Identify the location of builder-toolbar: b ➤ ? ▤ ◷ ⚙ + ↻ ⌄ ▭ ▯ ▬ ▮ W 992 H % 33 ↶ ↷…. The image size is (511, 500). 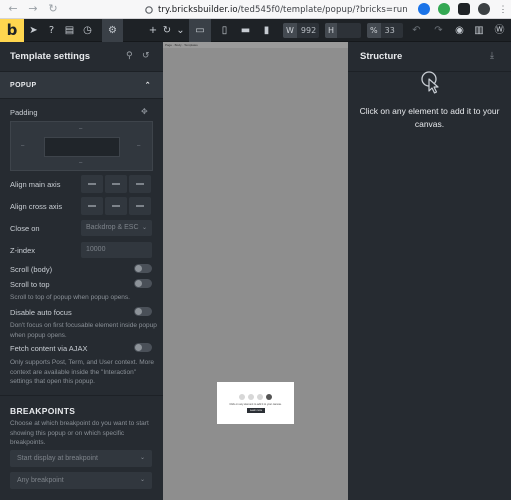
(255, 30).